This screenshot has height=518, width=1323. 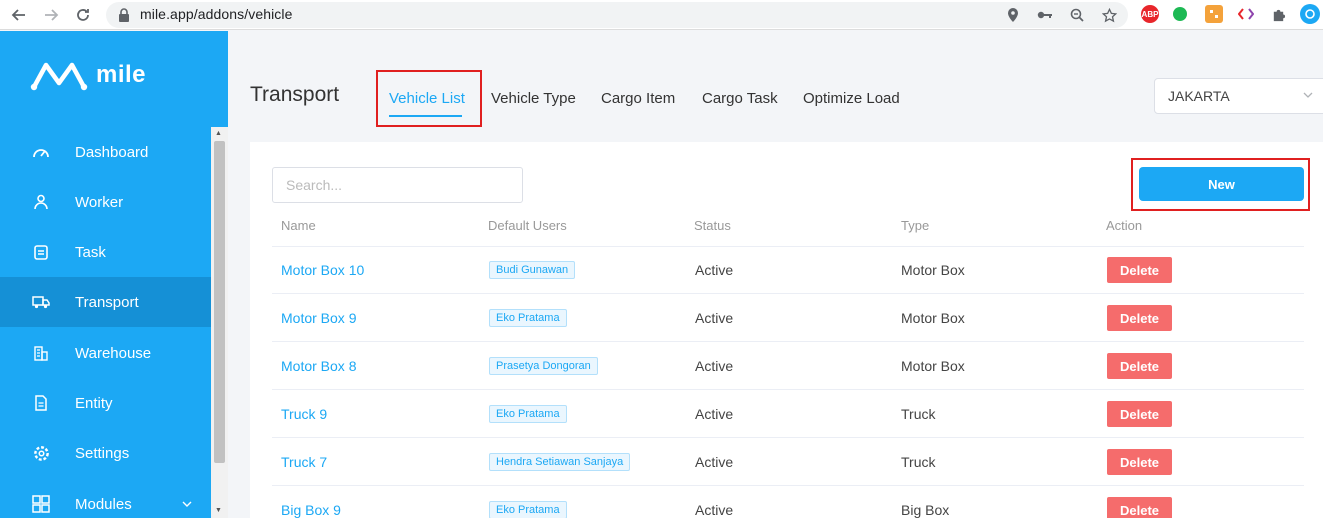 I want to click on sidebar-item-label: Warehouse, so click(x=113, y=353).